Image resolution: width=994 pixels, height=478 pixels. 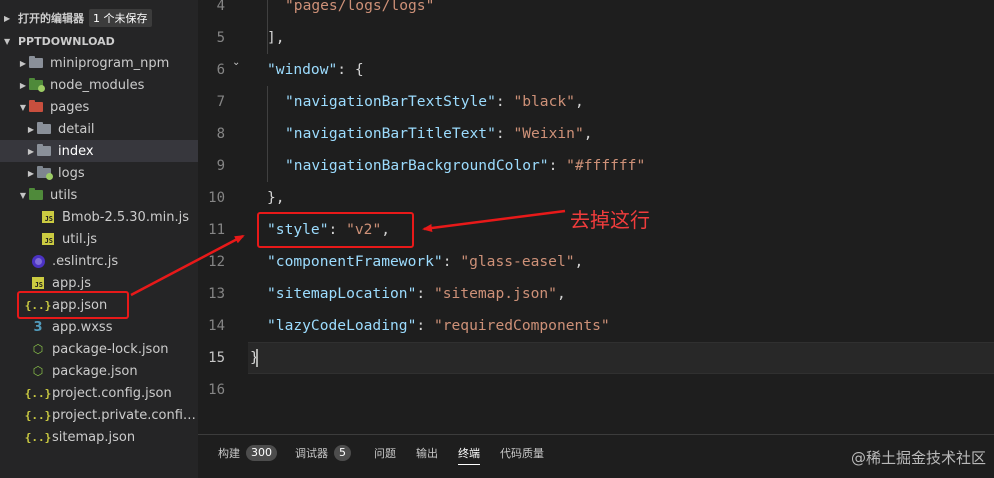 I want to click on line-number: 4, so click(x=220, y=7).